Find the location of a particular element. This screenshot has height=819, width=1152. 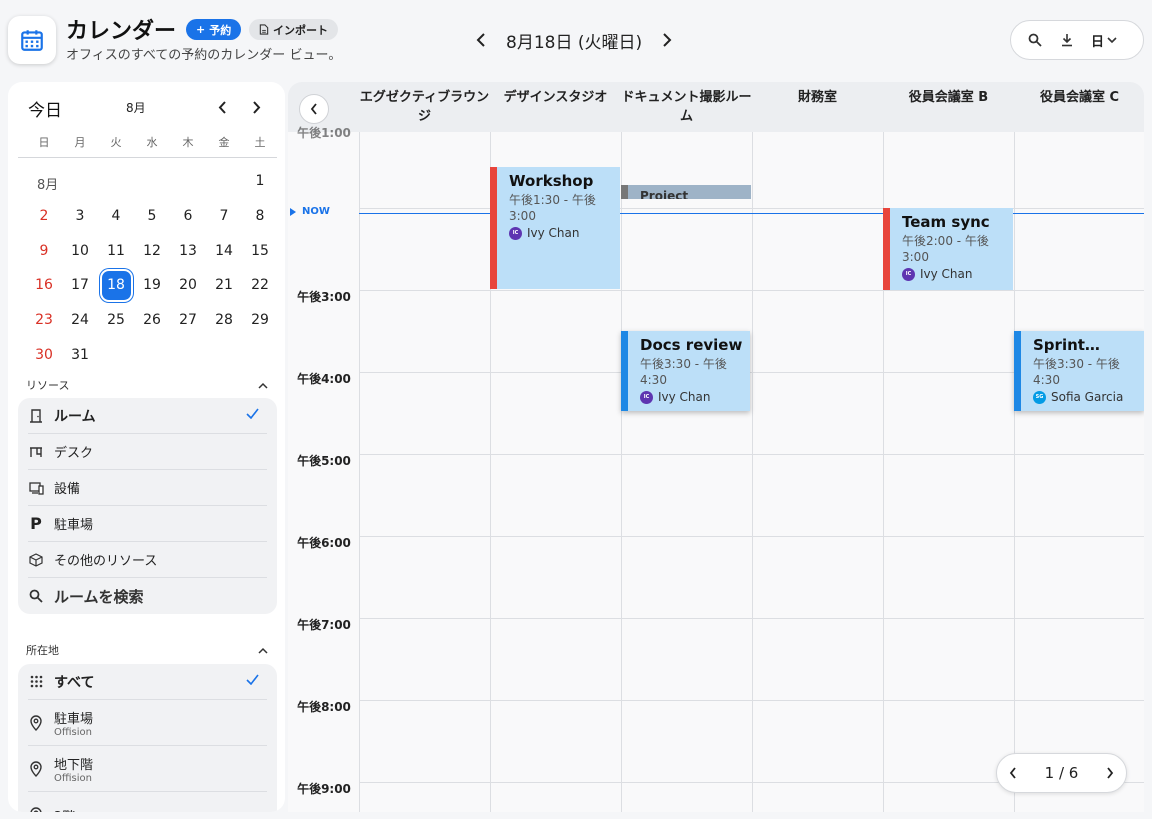

column-finance-room: 財務室 is located at coordinates (817, 97).